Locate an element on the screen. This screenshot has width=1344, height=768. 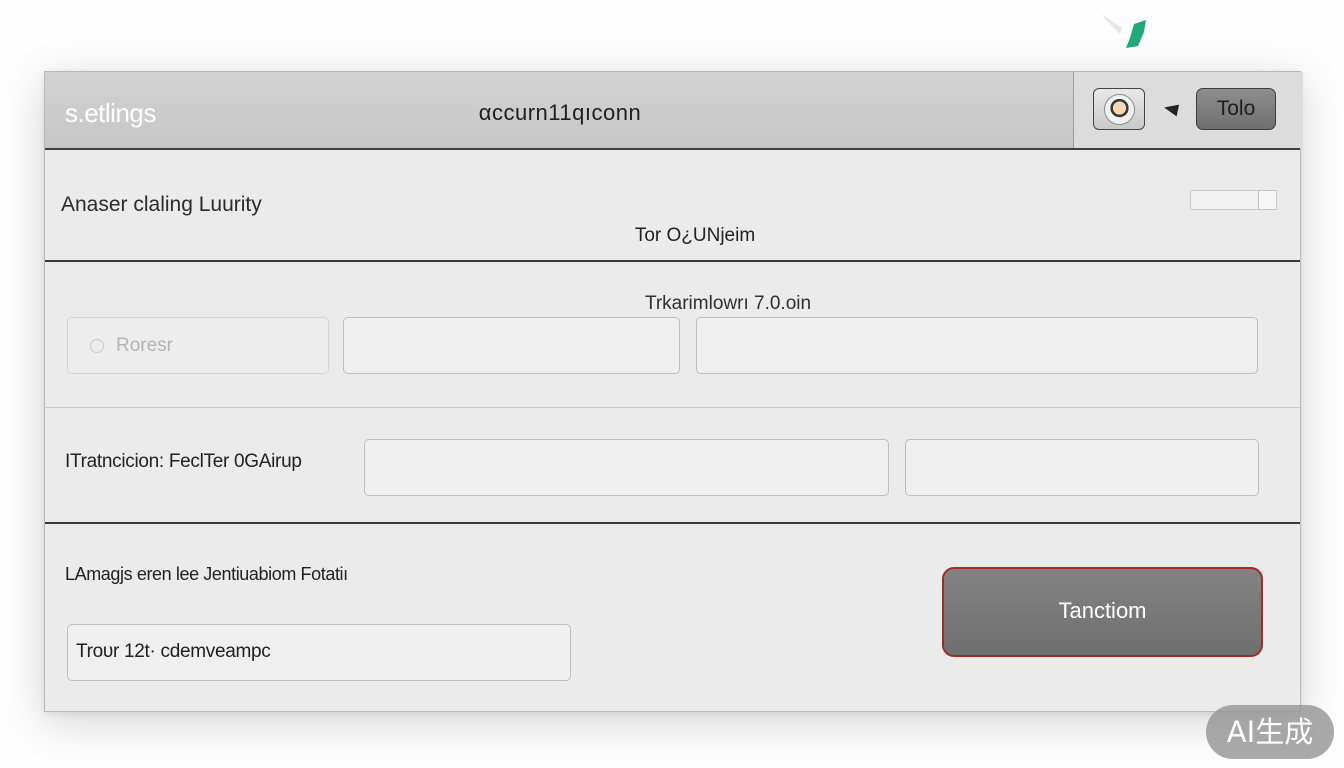
search-placeholder: Roresr is located at coordinates (145, 345).